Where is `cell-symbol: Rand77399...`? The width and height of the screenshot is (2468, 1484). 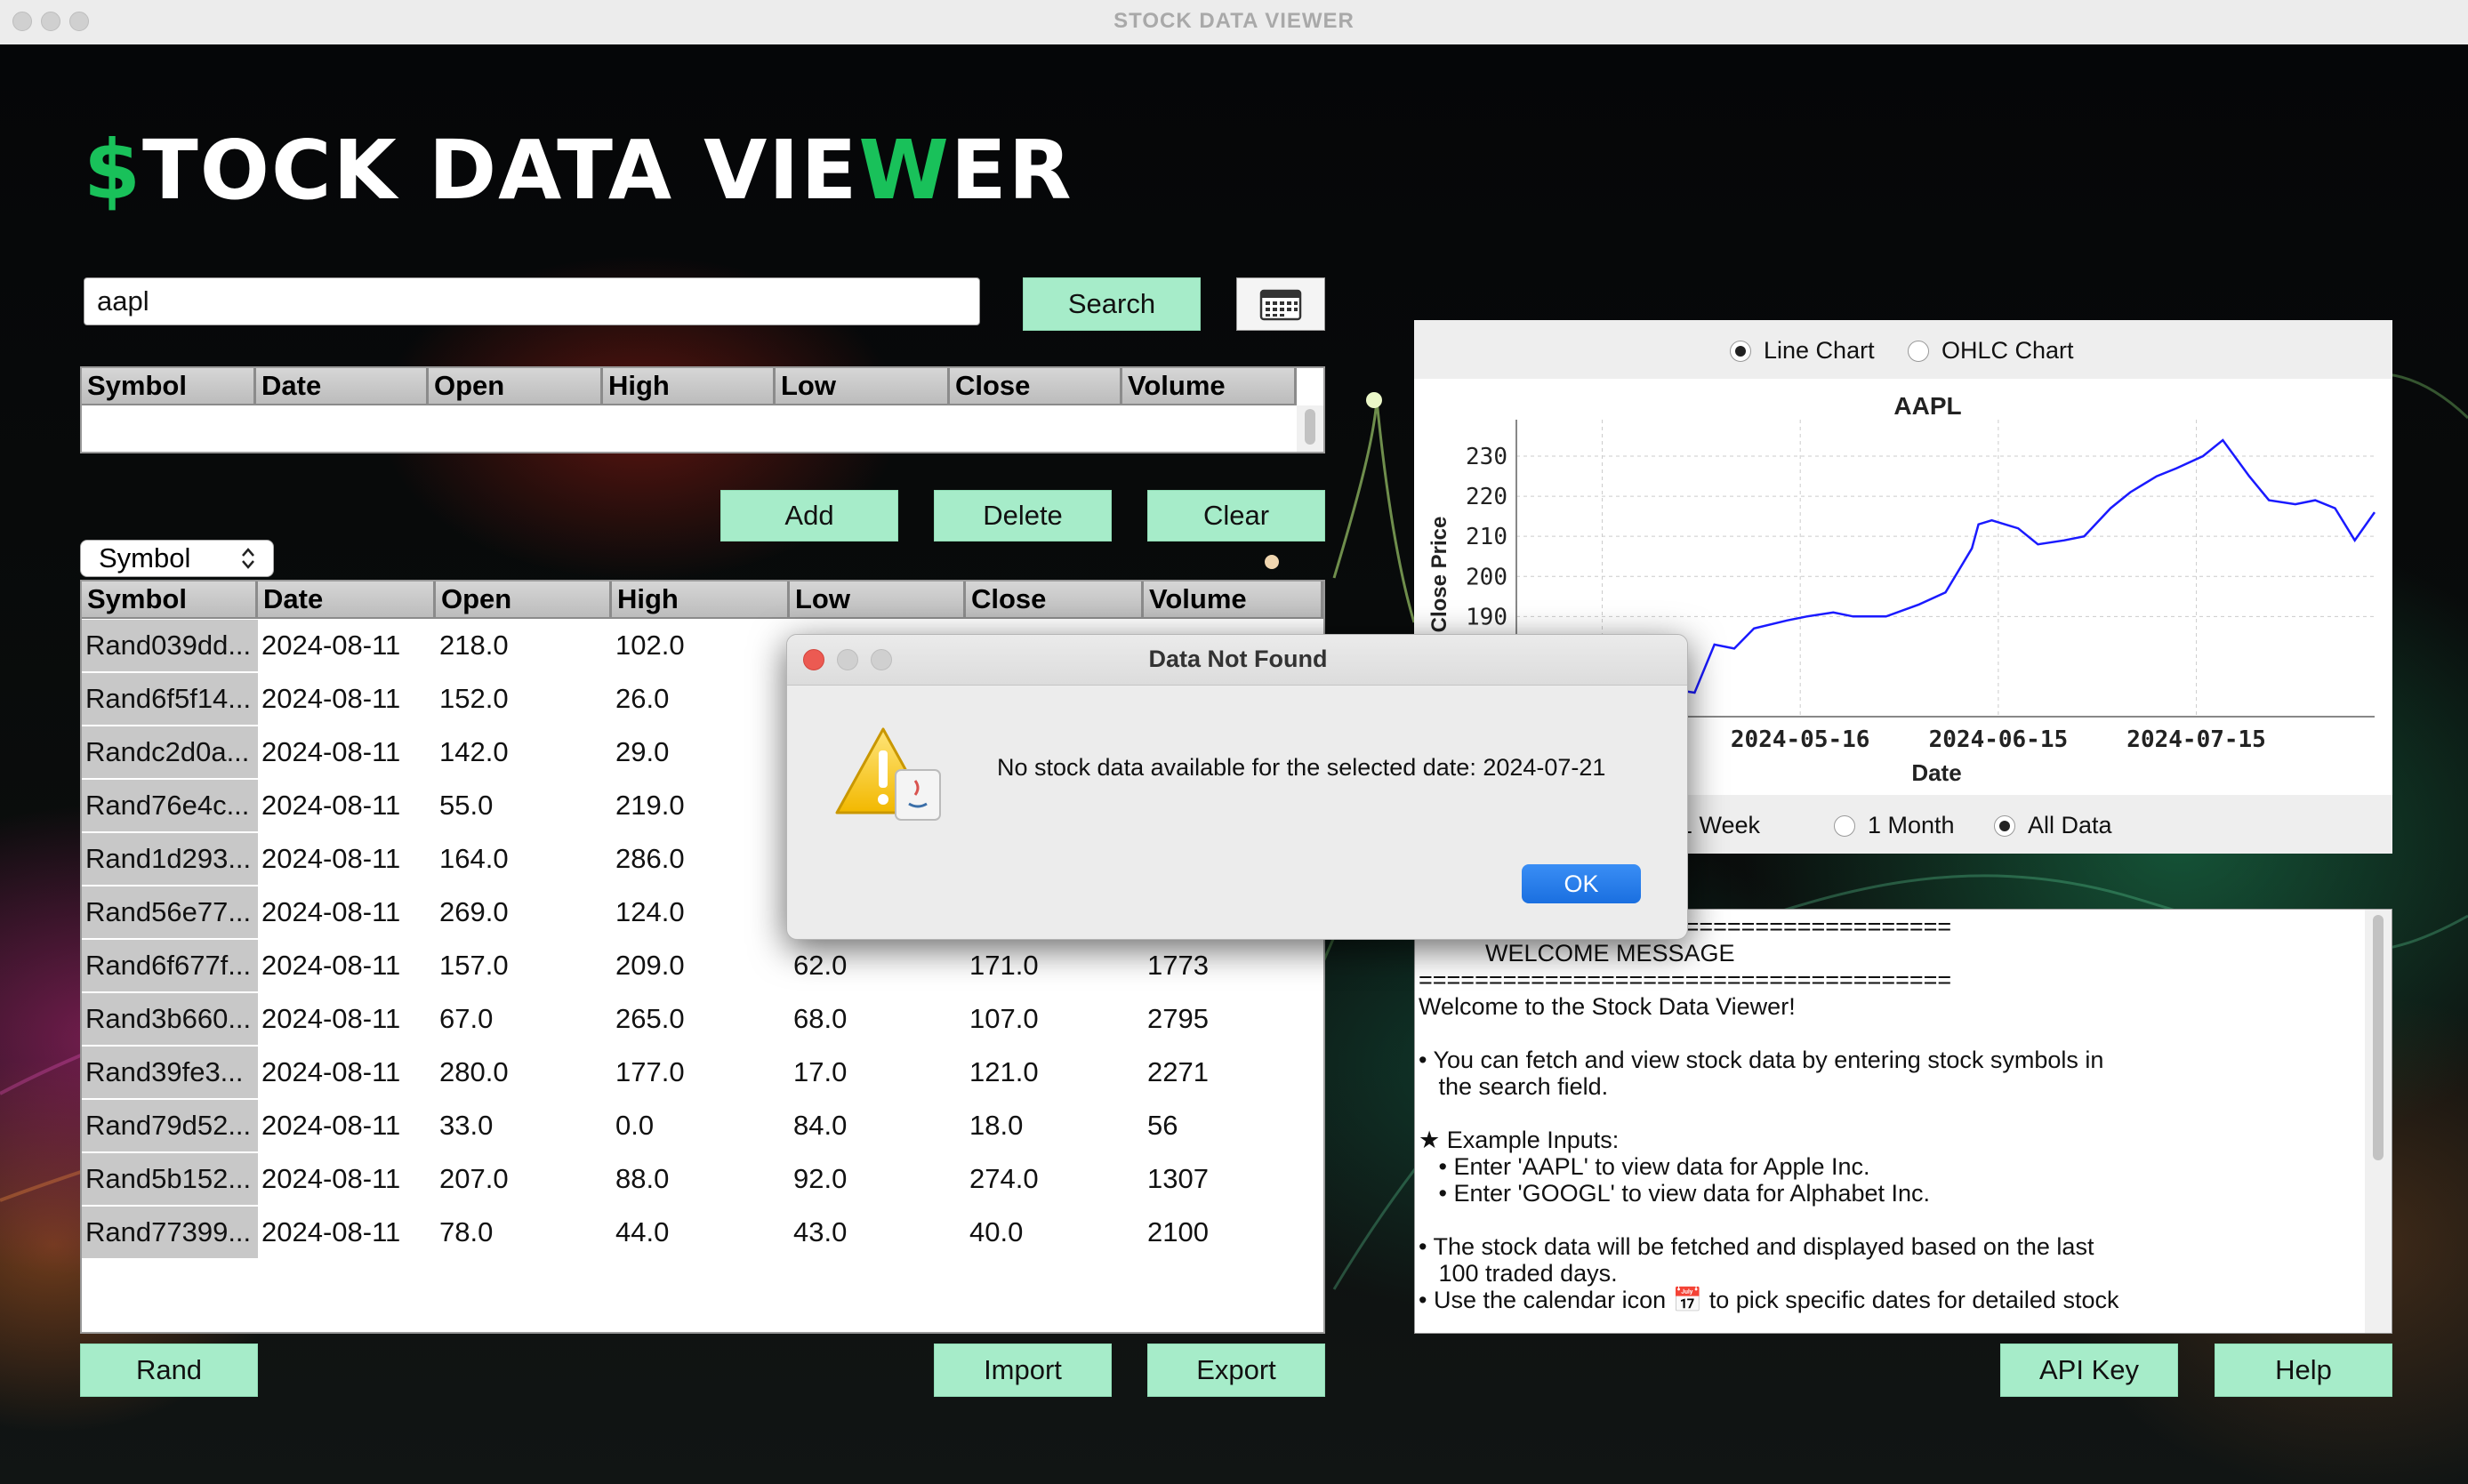
cell-symbol: Rand77399... is located at coordinates (170, 1232).